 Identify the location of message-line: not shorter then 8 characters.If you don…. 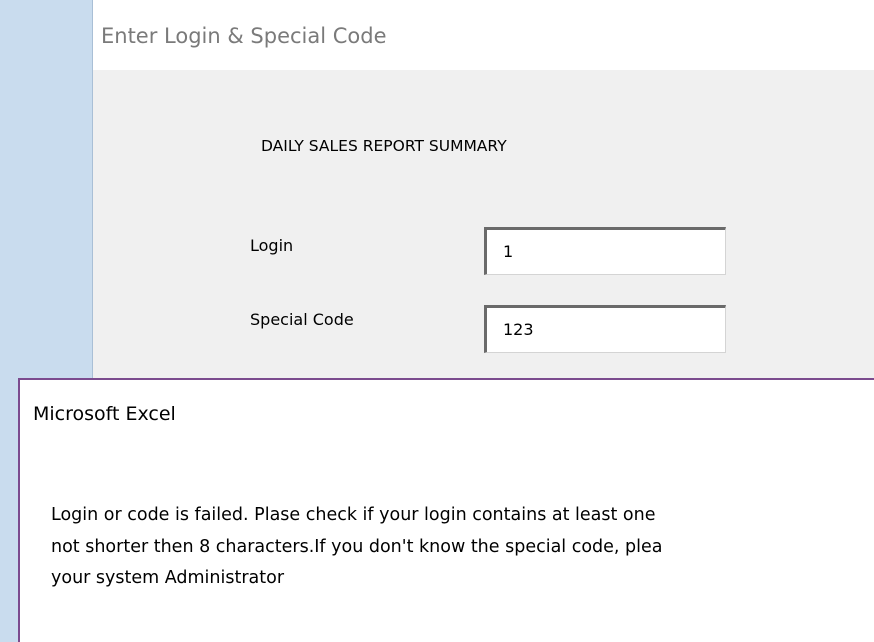
(357, 546).